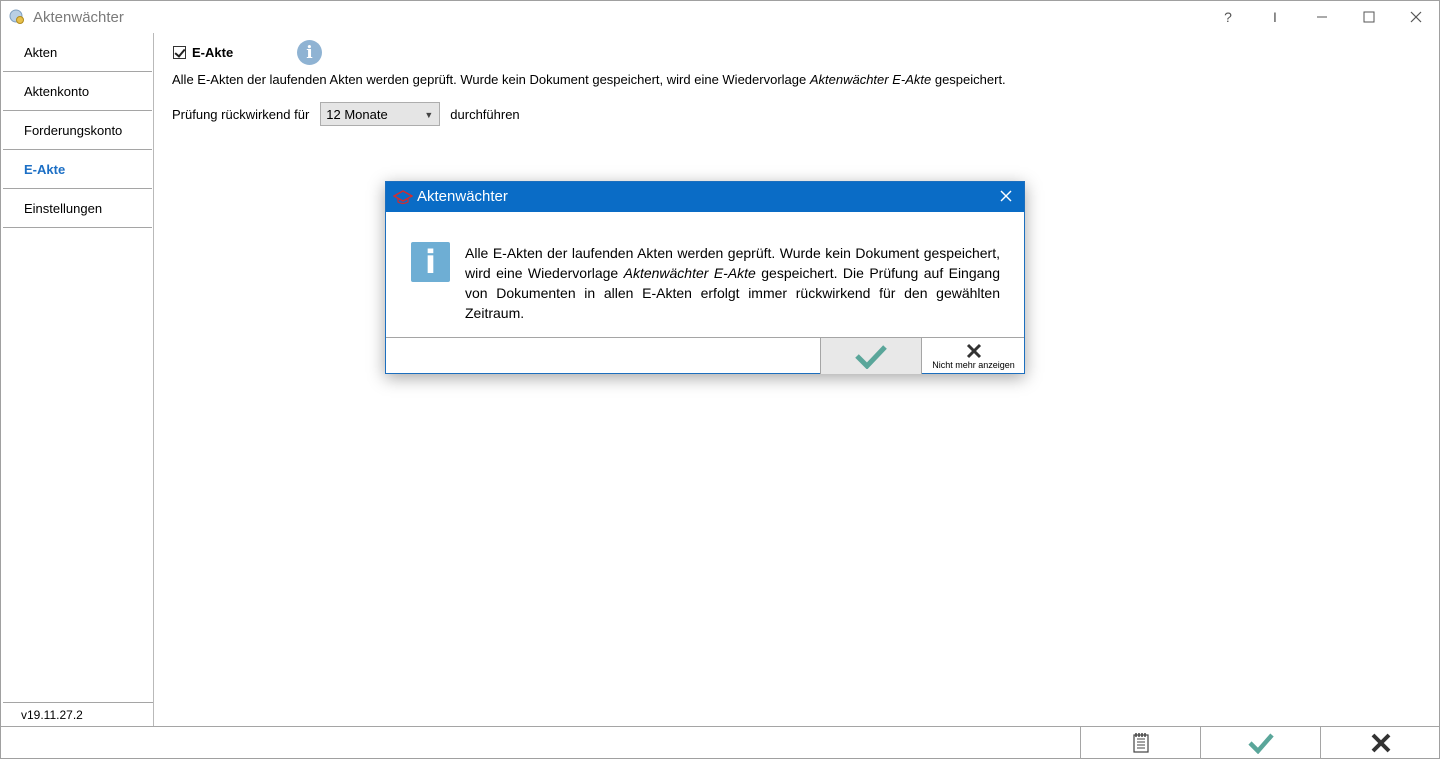 This screenshot has height=759, width=1440. I want to click on description-text-end: gespeichert., so click(968, 79).